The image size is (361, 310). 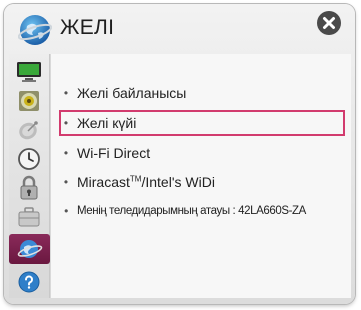 I want to click on sidebar-item-picture, so click(x=29, y=72).